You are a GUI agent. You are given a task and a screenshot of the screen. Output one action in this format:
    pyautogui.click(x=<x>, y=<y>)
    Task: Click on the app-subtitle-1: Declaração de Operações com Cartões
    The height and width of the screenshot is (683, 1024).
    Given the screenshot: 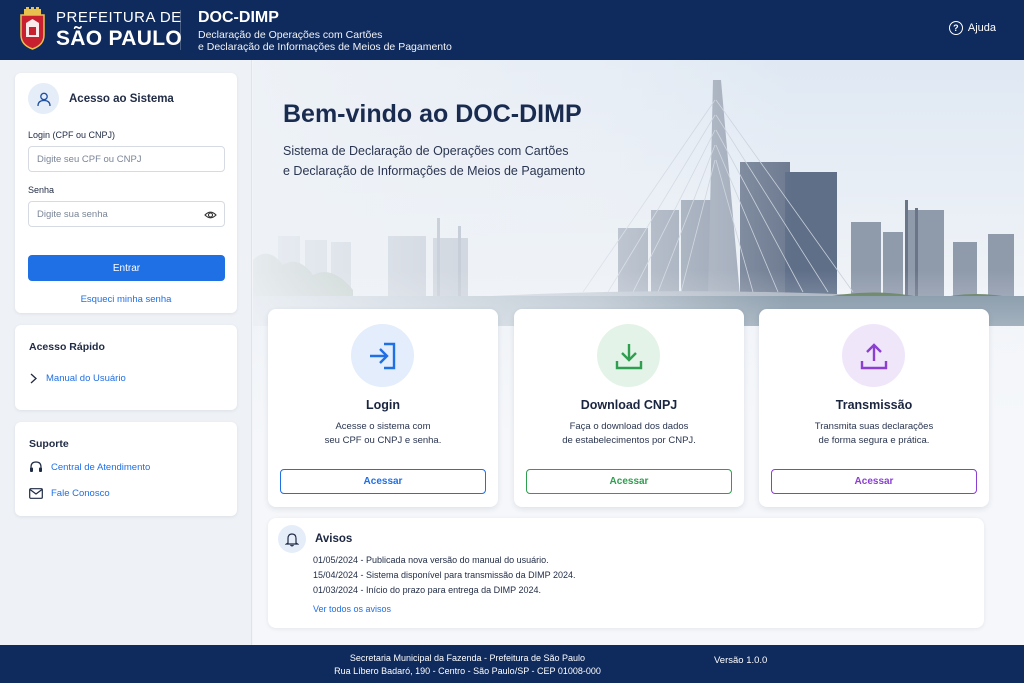 What is the action you would take?
    pyautogui.click(x=290, y=35)
    